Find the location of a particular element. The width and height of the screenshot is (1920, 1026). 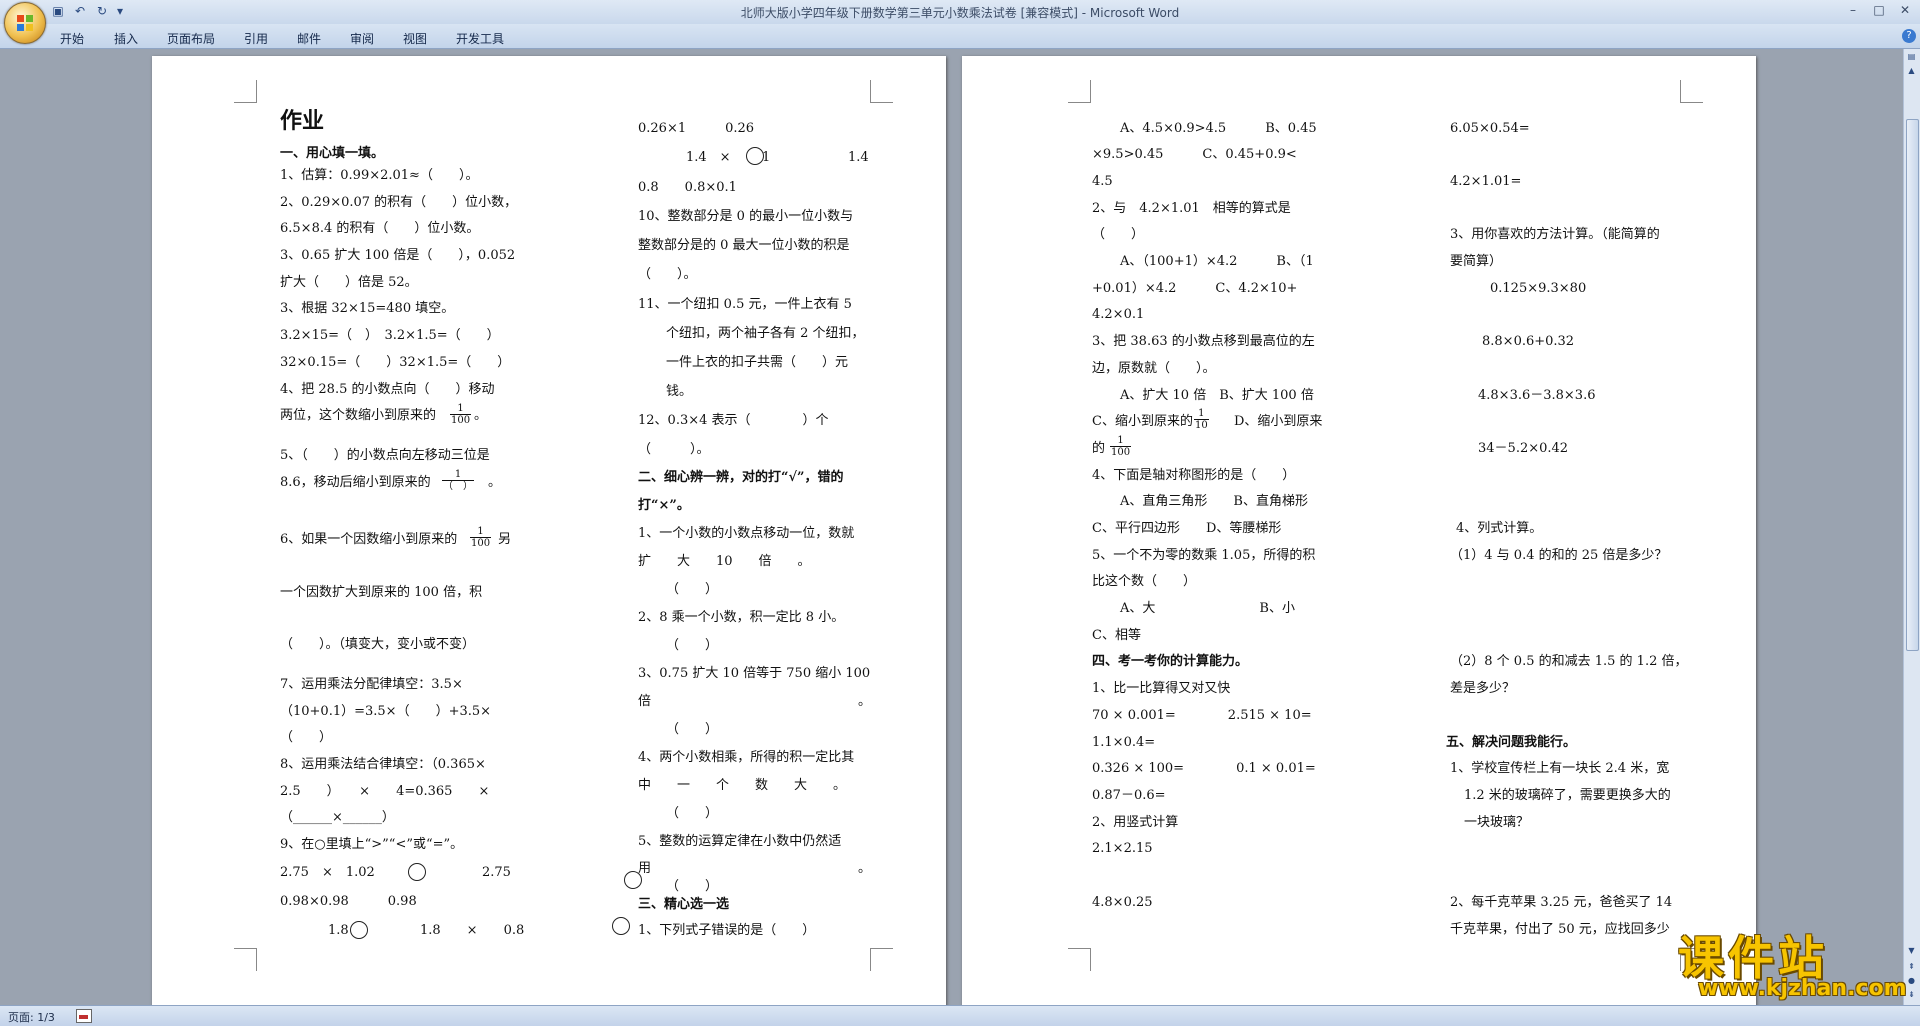

text-line: 1.8 is located at coordinates (338, 930).